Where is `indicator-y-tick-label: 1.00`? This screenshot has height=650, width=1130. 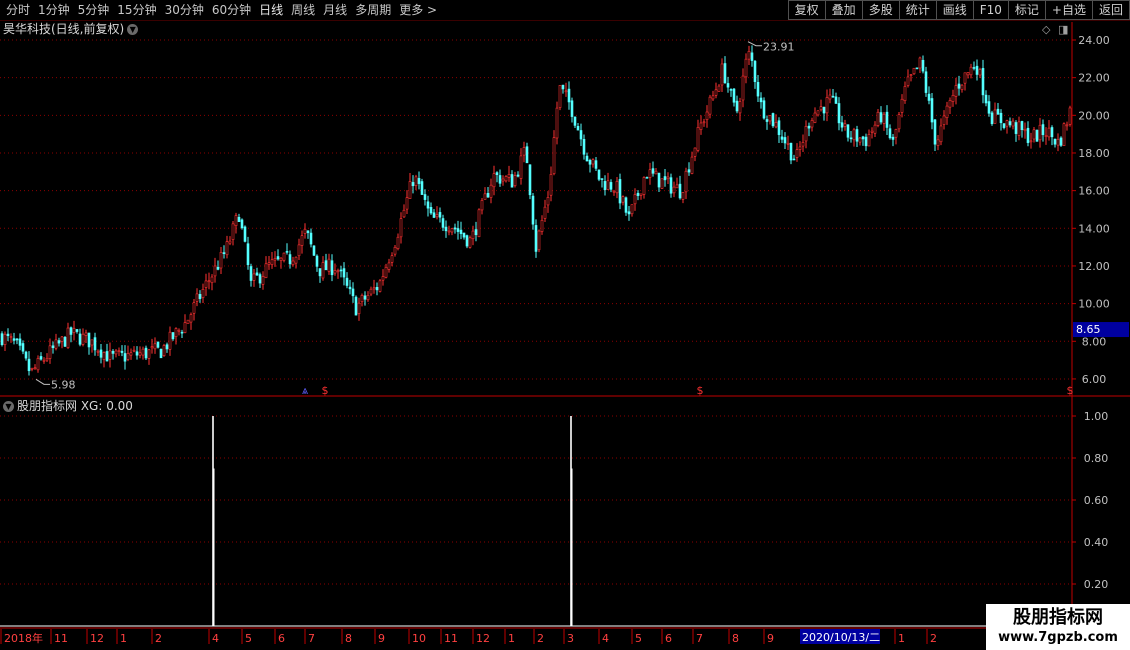 indicator-y-tick-label: 1.00 is located at coordinates (1096, 416).